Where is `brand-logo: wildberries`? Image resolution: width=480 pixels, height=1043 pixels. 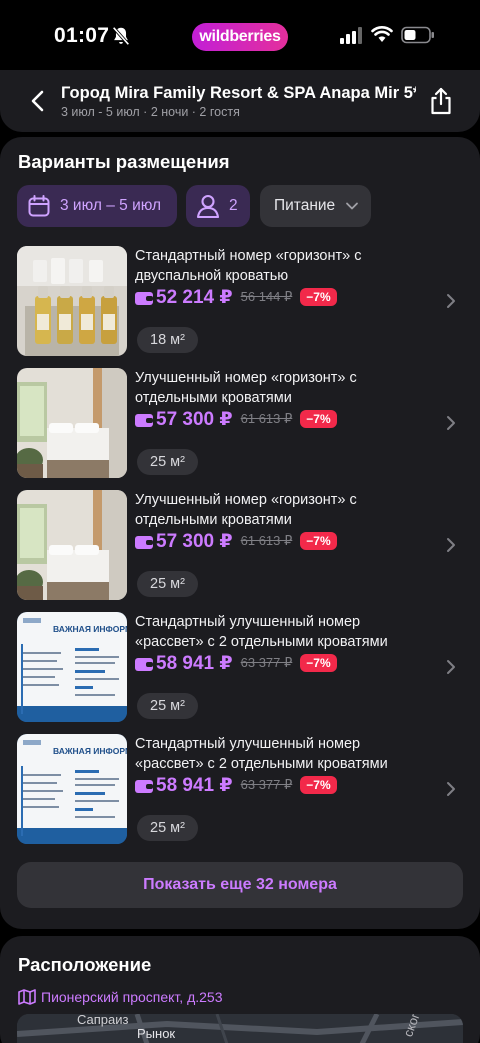 brand-logo: wildberries is located at coordinates (240, 37).